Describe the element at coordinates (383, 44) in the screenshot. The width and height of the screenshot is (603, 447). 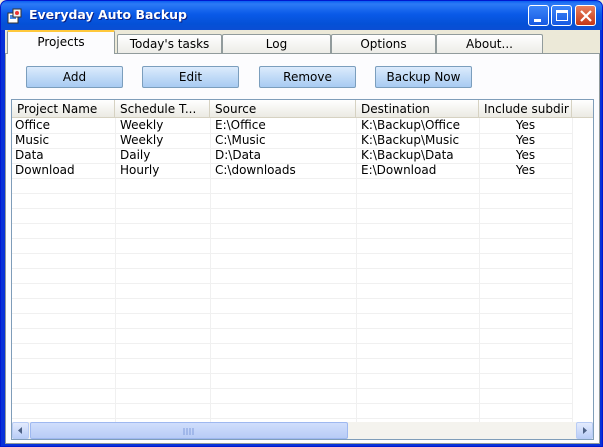
I see `tab-options: Options` at that location.